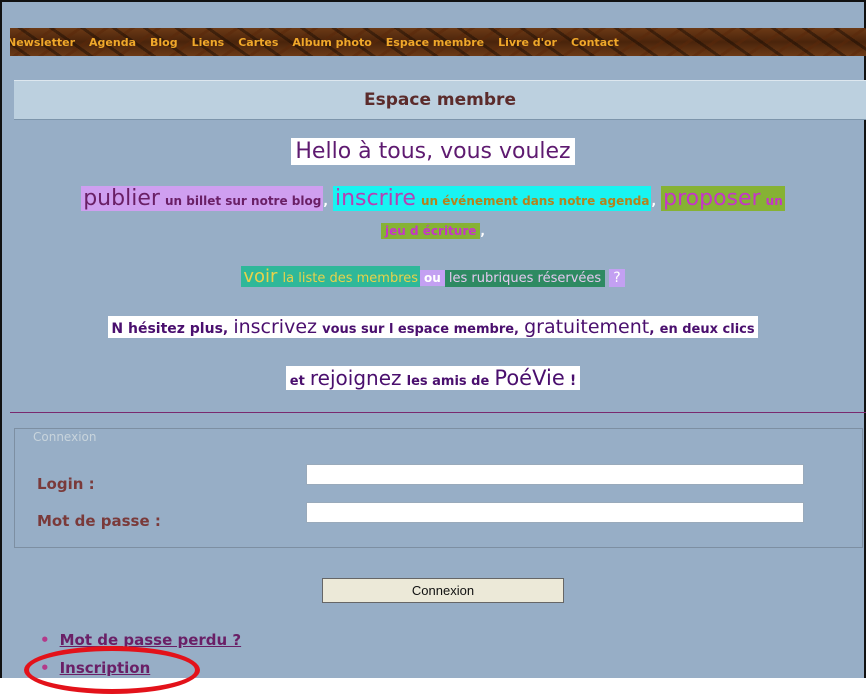 This screenshot has height=694, width=866. Describe the element at coordinates (420, 329) in the screenshot. I see `invite-c: vous sur l espace membre,` at that location.